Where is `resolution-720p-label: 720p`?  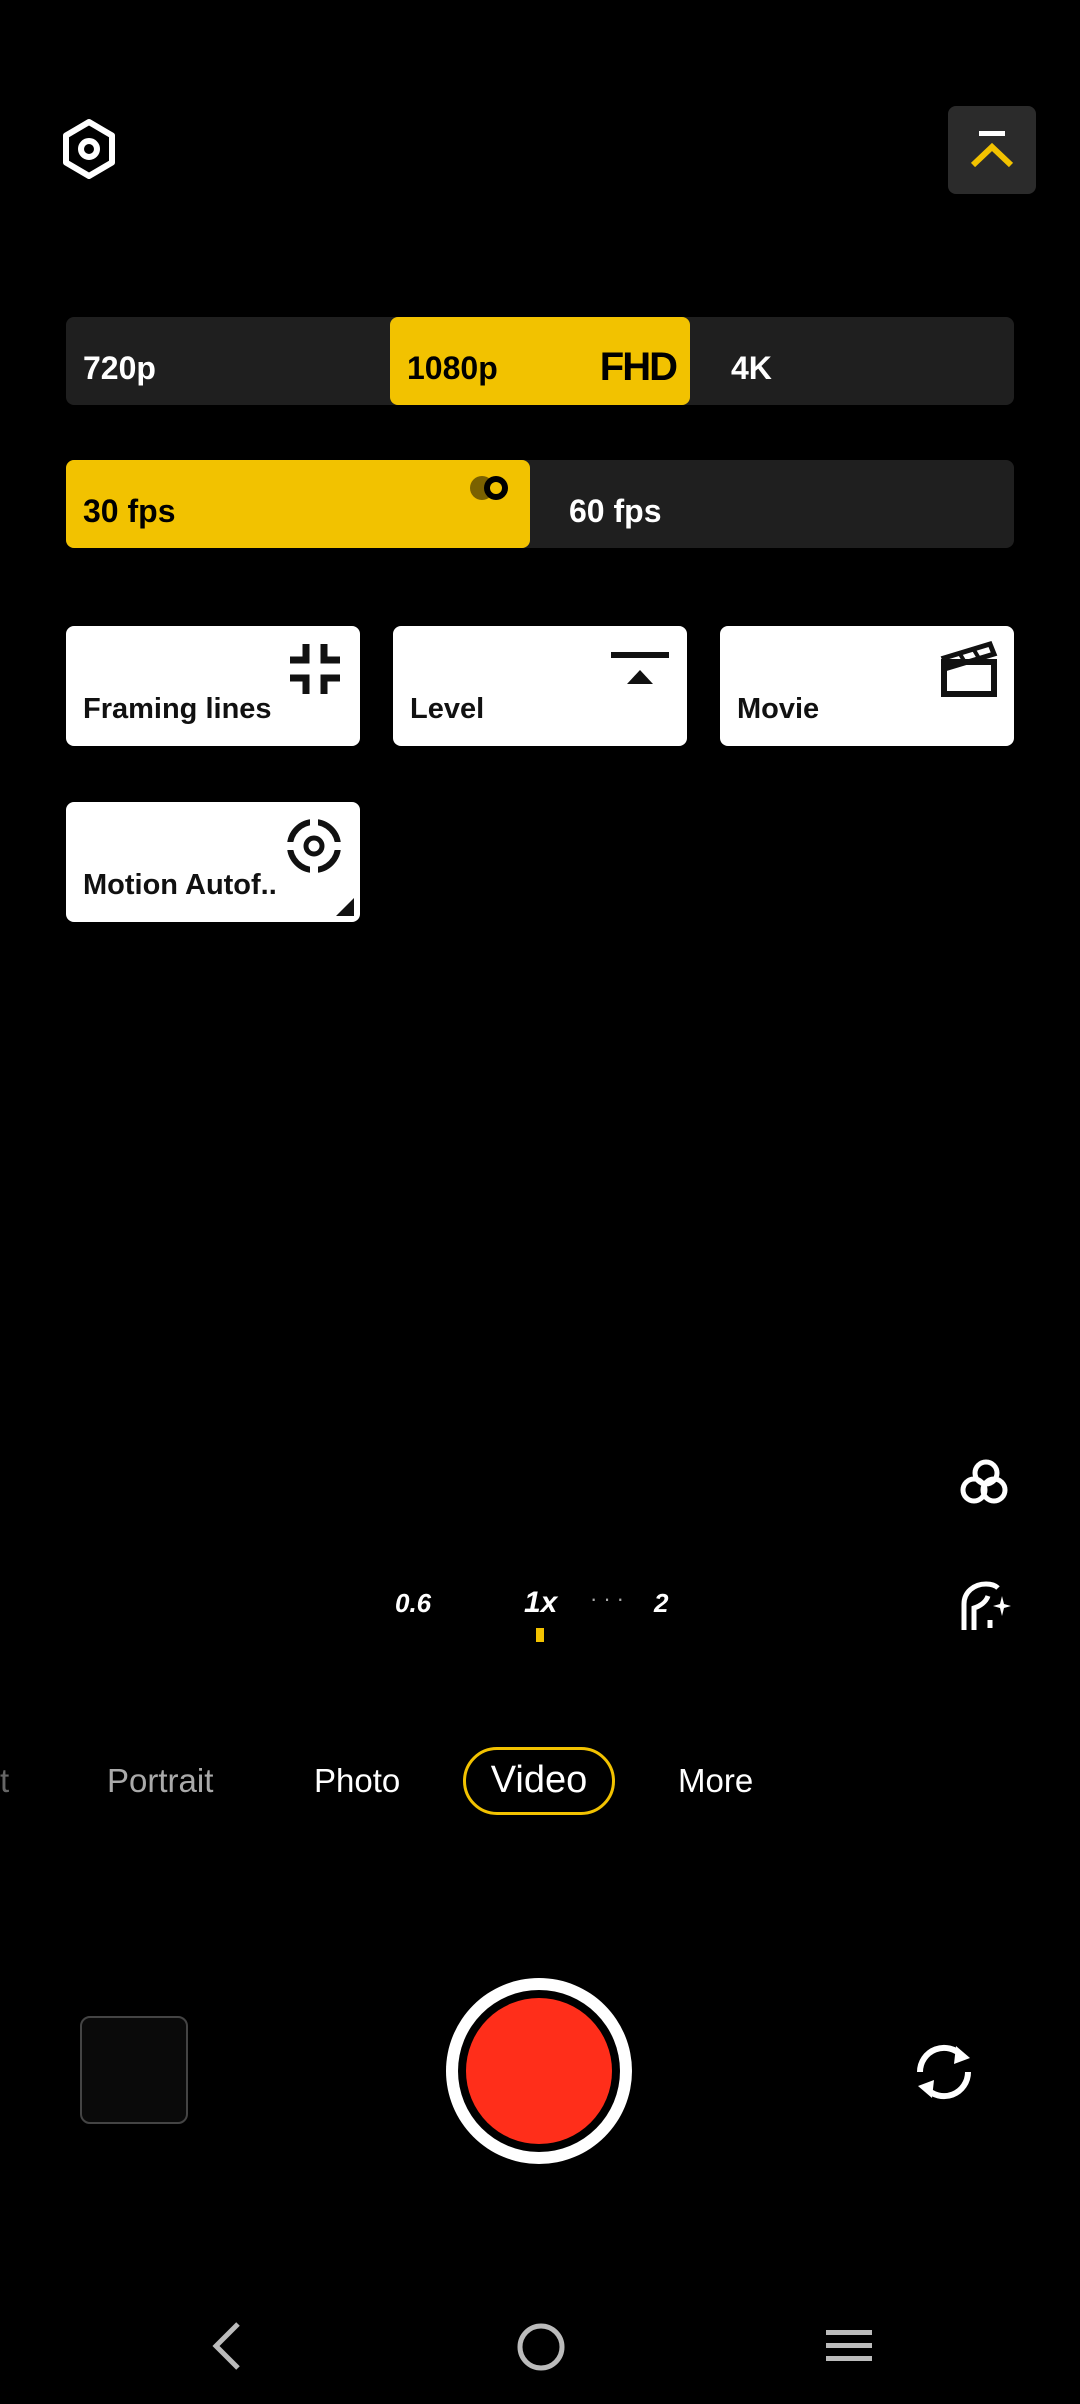 resolution-720p-label: 720p is located at coordinates (119, 368).